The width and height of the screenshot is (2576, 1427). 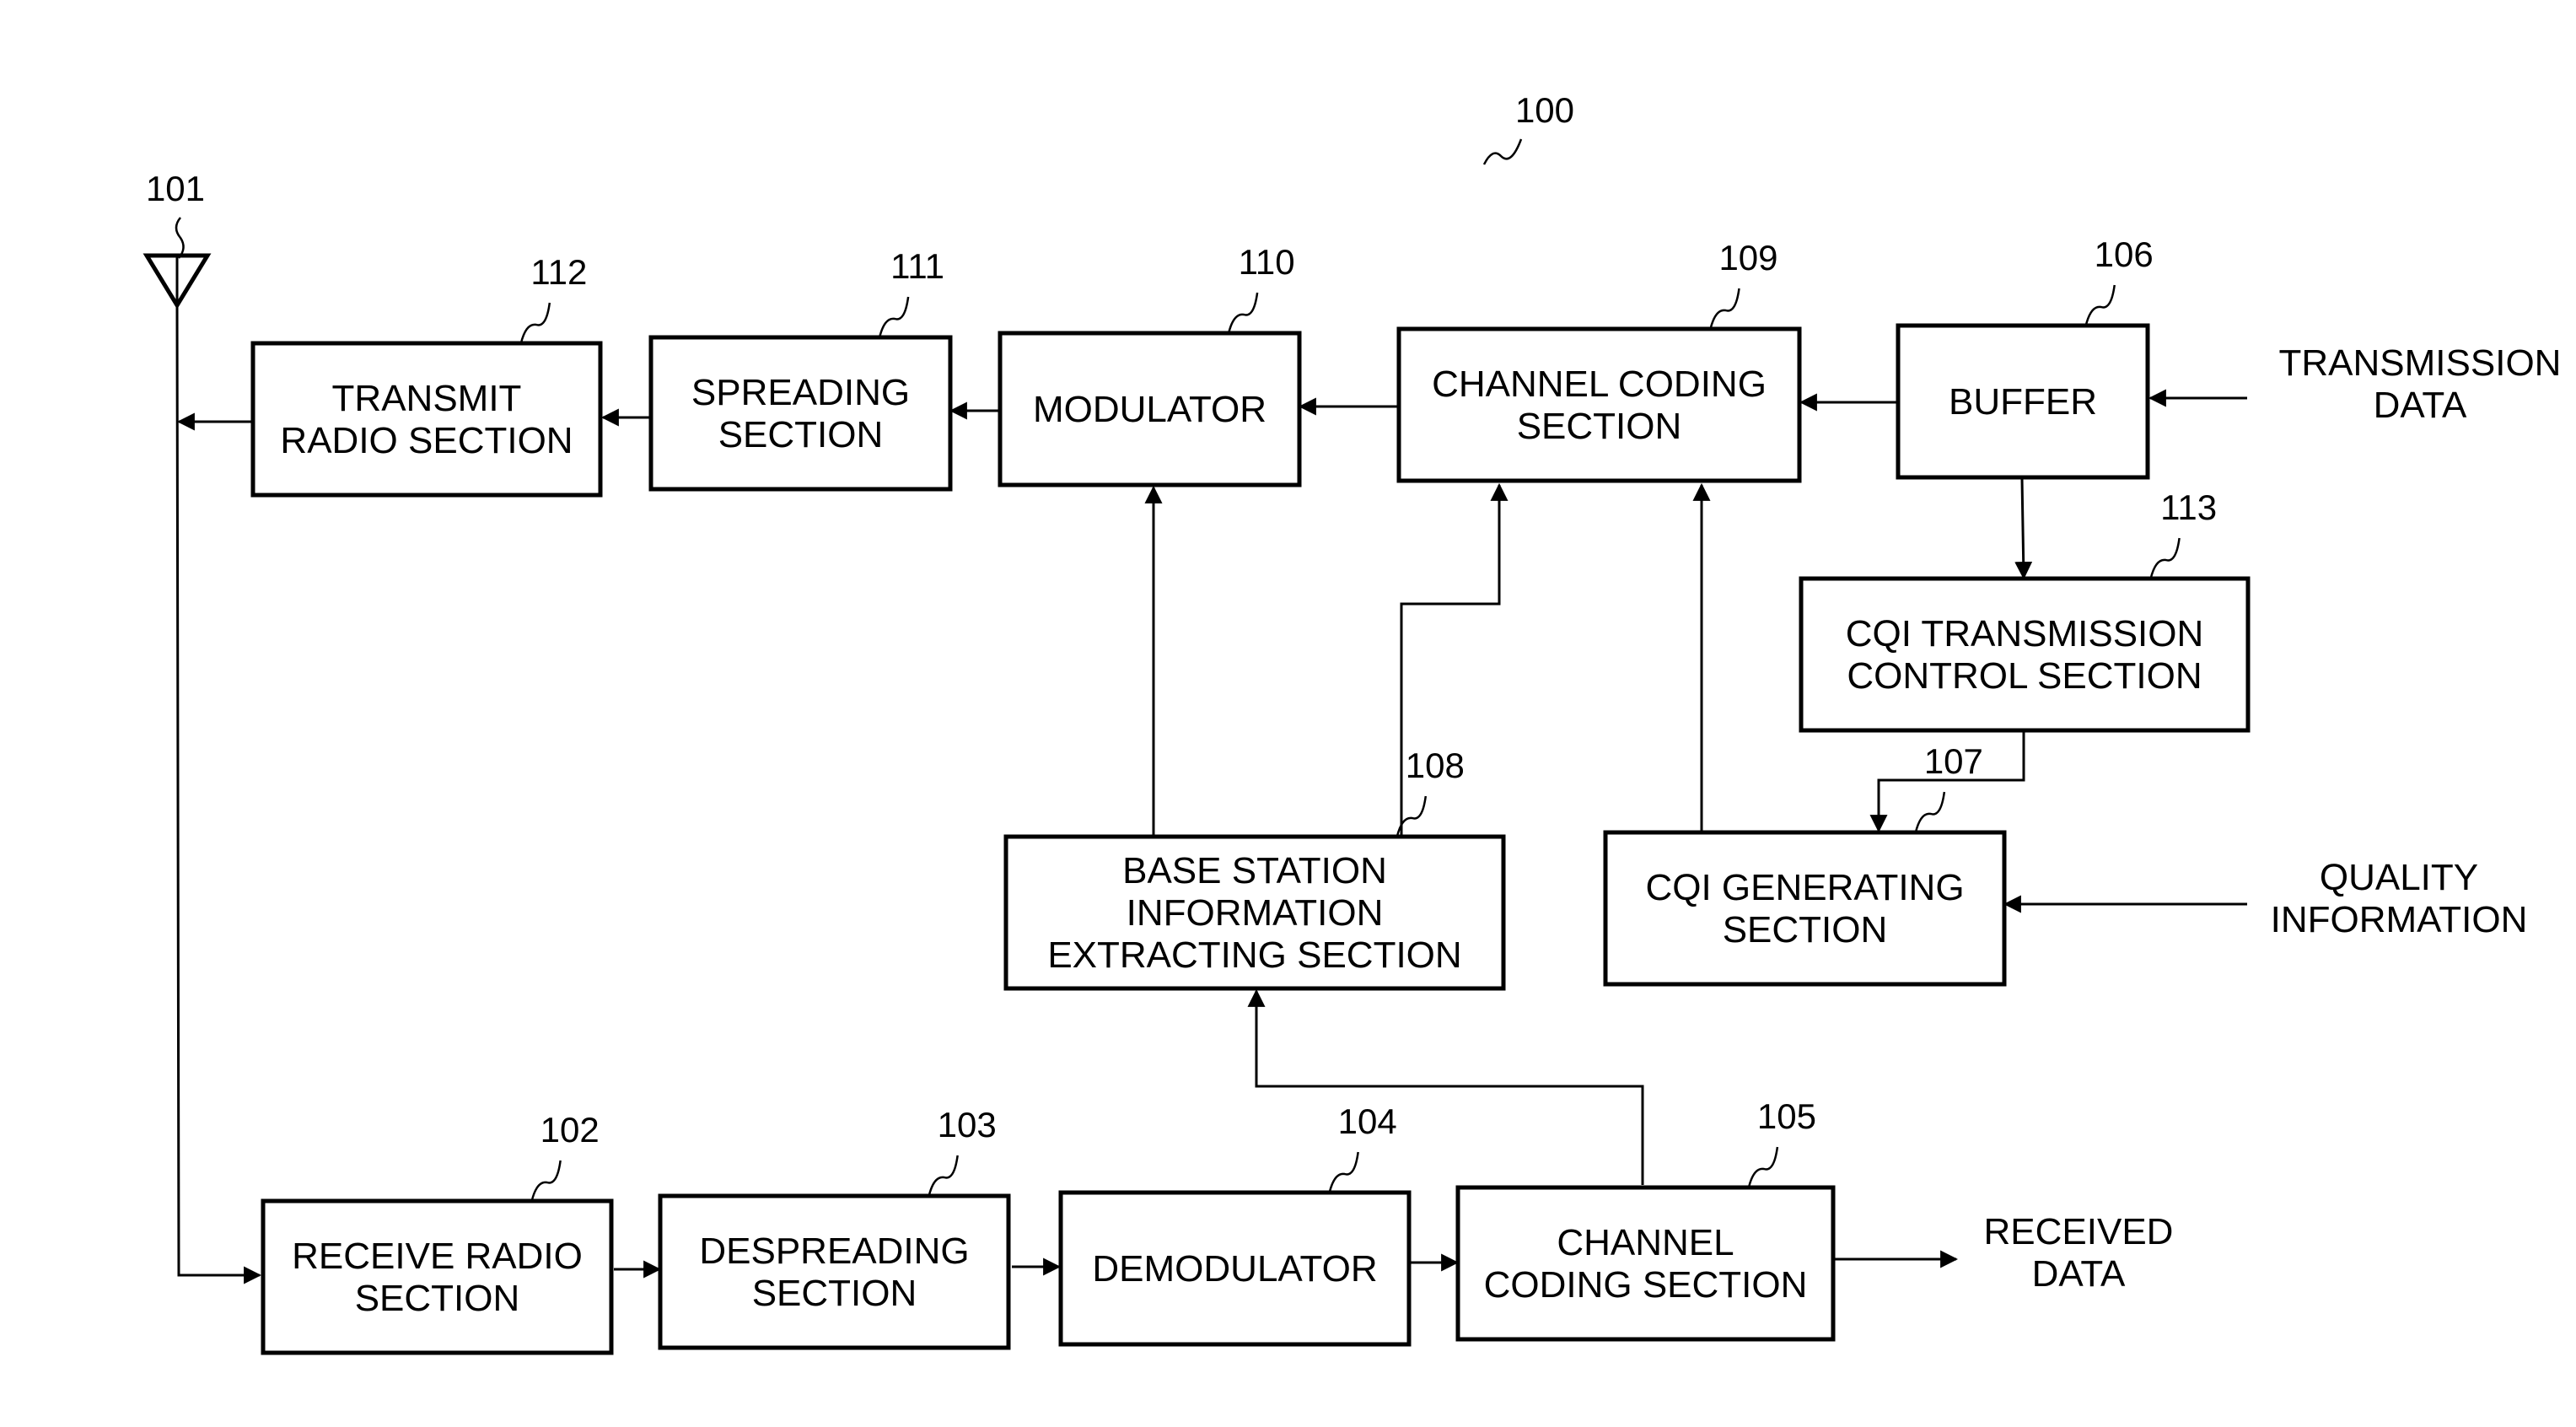 I want to click on block-channel-coding-tx-label-line: CHANNEL CODING, so click(x=1600, y=384).